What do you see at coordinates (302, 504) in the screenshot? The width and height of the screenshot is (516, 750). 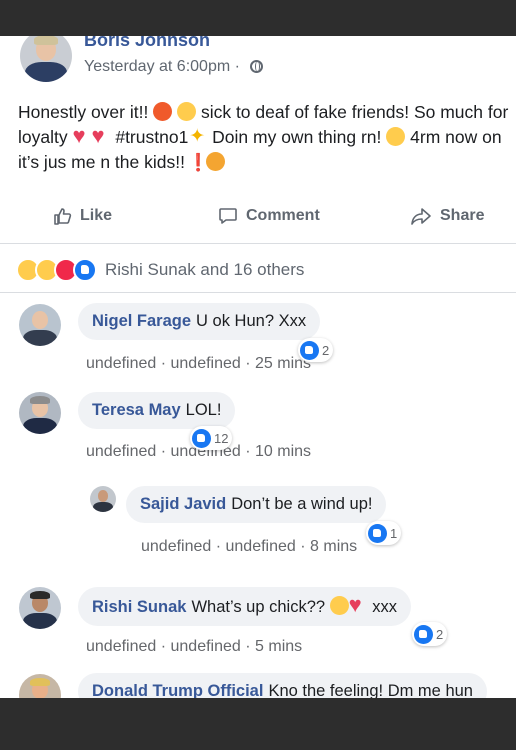 I see `comment-text: Don’t be a wind up!` at bounding box center [302, 504].